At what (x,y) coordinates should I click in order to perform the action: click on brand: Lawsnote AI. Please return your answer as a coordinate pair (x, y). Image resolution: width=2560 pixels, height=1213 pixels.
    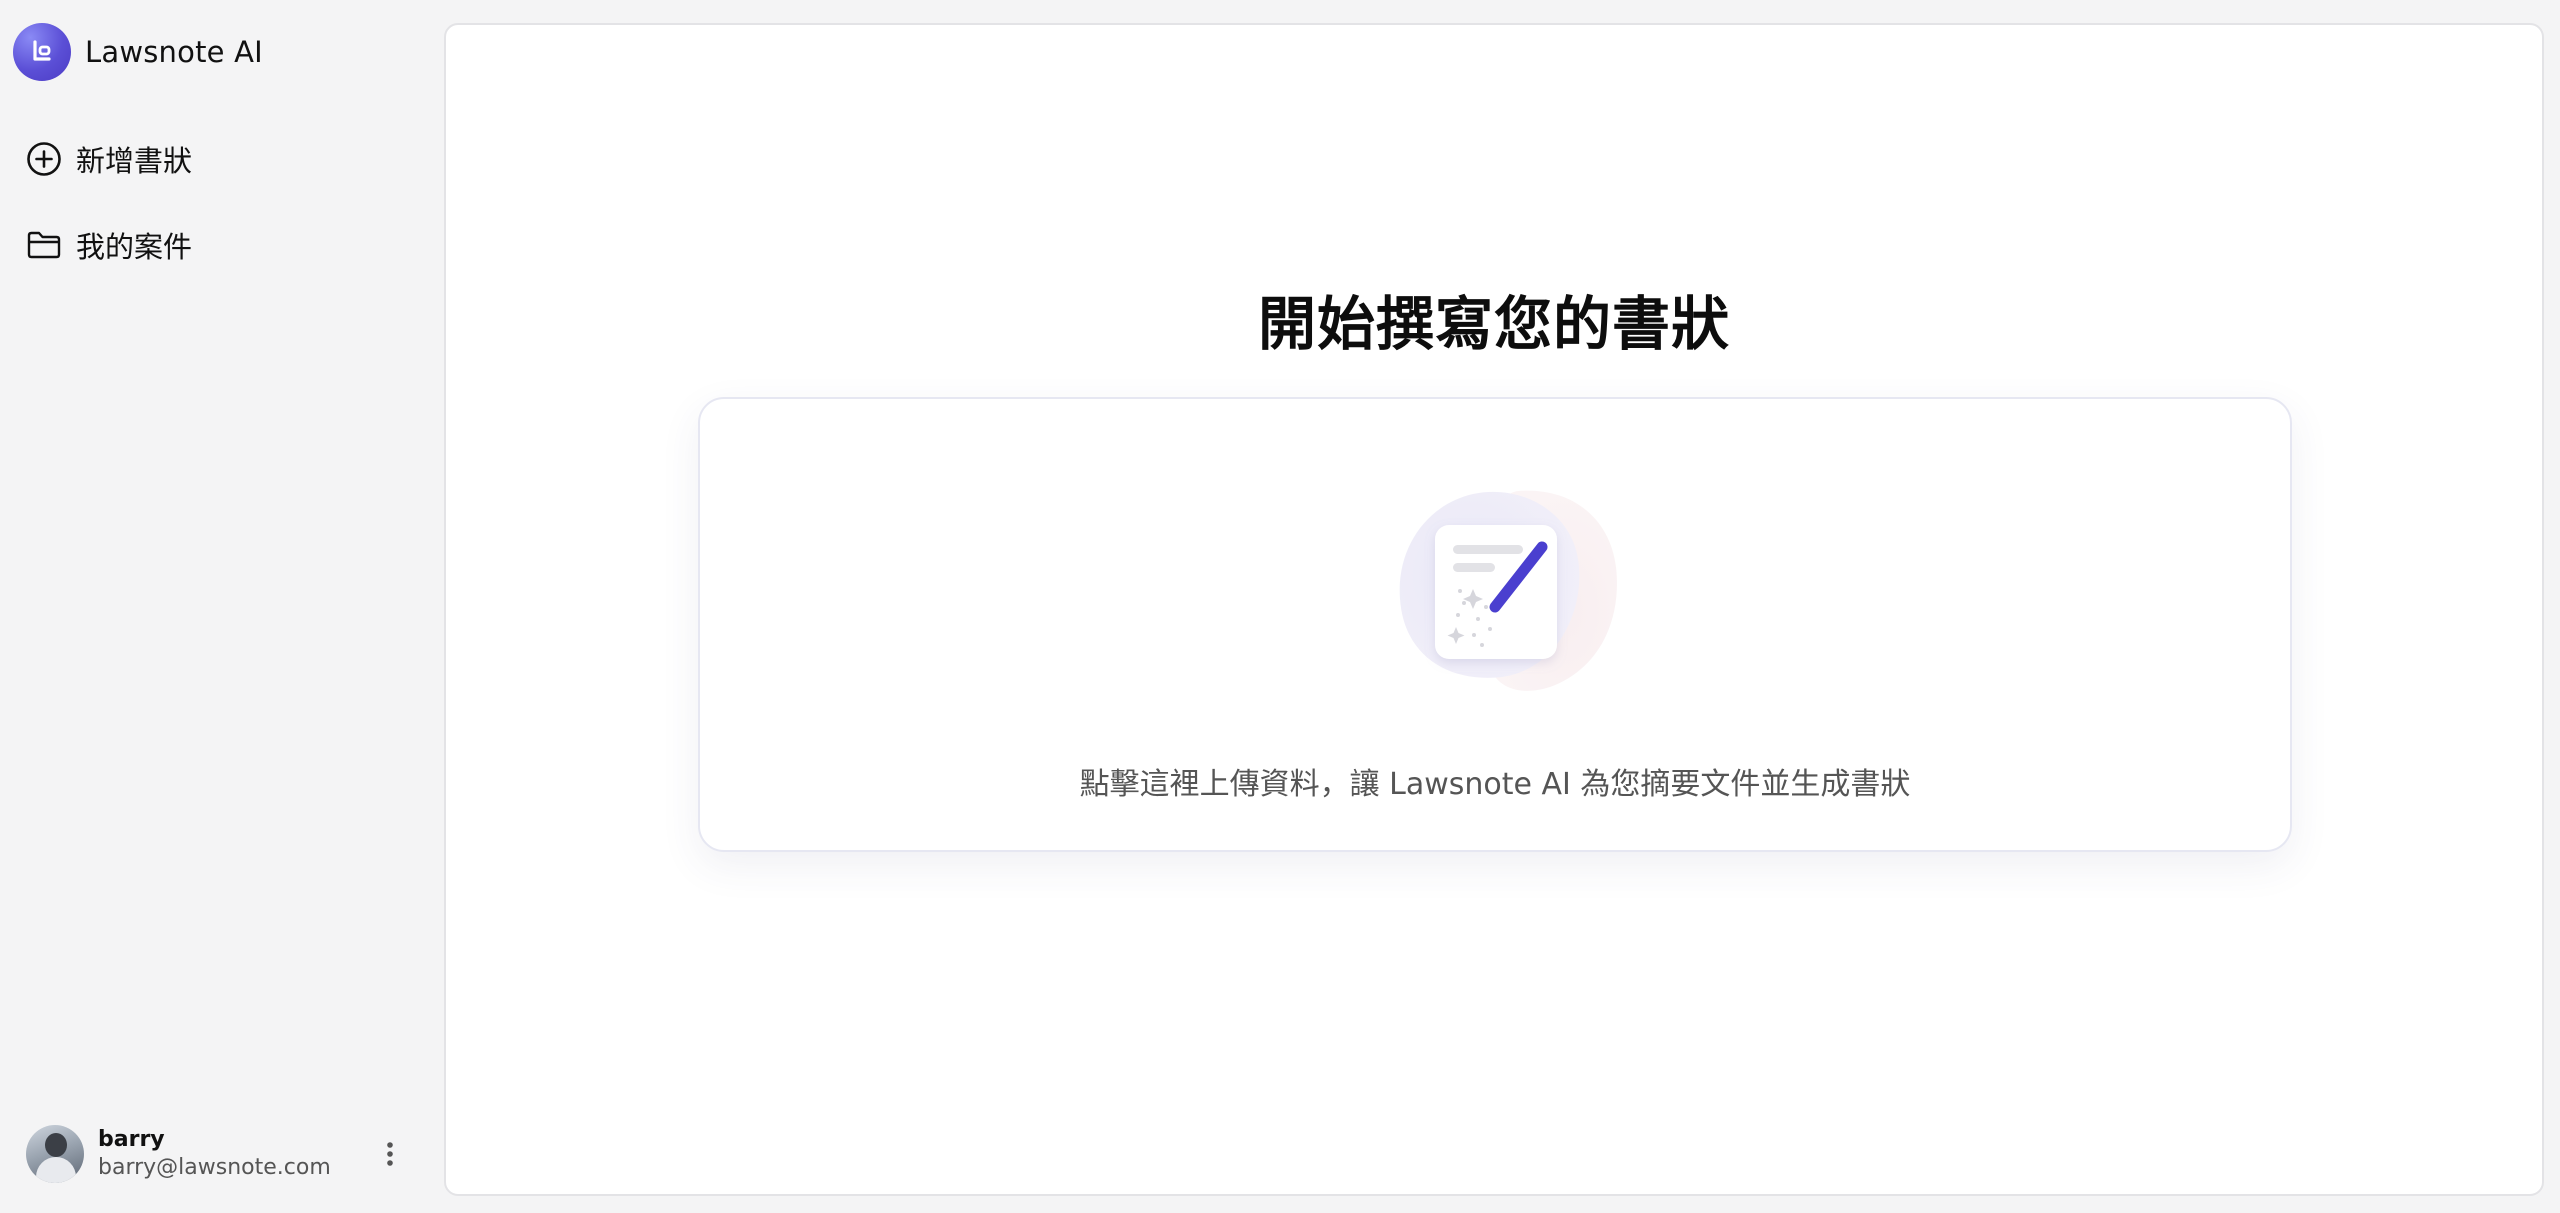
    Looking at the image, I should click on (138, 52).